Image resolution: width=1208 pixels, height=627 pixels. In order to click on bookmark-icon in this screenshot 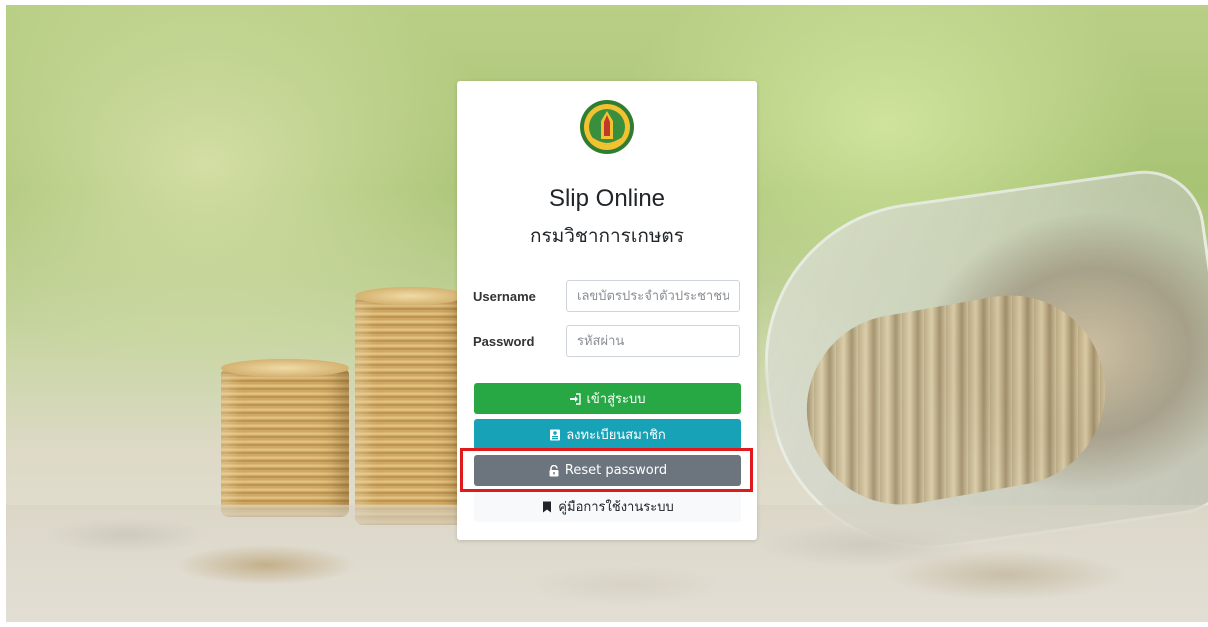, I will do `click(547, 506)`.